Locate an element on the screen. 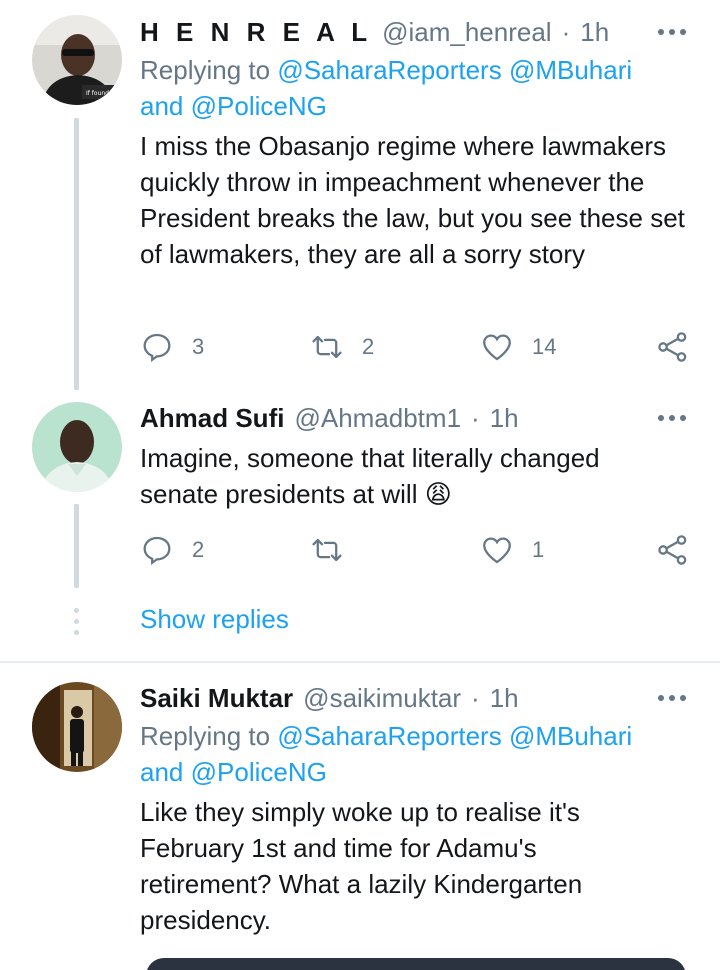  media-preview is located at coordinates (416, 964).